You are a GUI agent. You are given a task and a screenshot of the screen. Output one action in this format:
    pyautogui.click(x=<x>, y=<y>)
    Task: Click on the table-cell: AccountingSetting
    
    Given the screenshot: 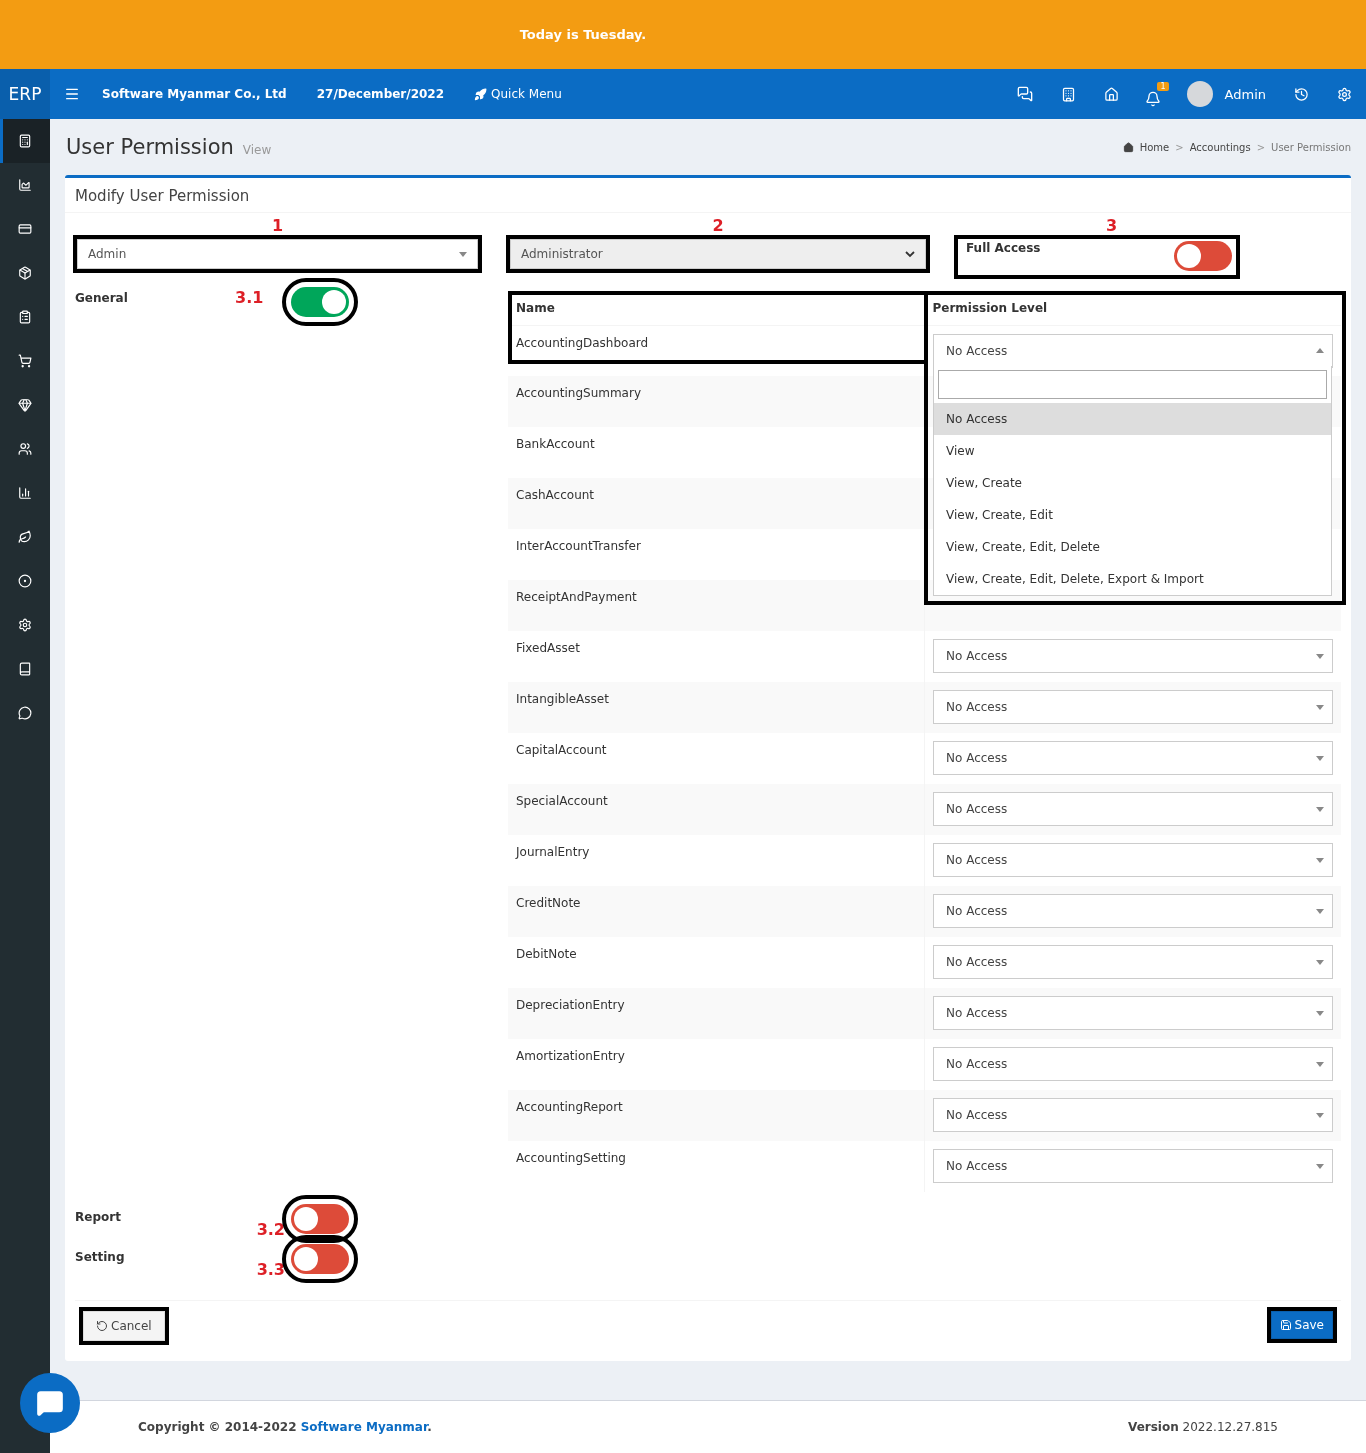 What is the action you would take?
    pyautogui.click(x=716, y=1166)
    